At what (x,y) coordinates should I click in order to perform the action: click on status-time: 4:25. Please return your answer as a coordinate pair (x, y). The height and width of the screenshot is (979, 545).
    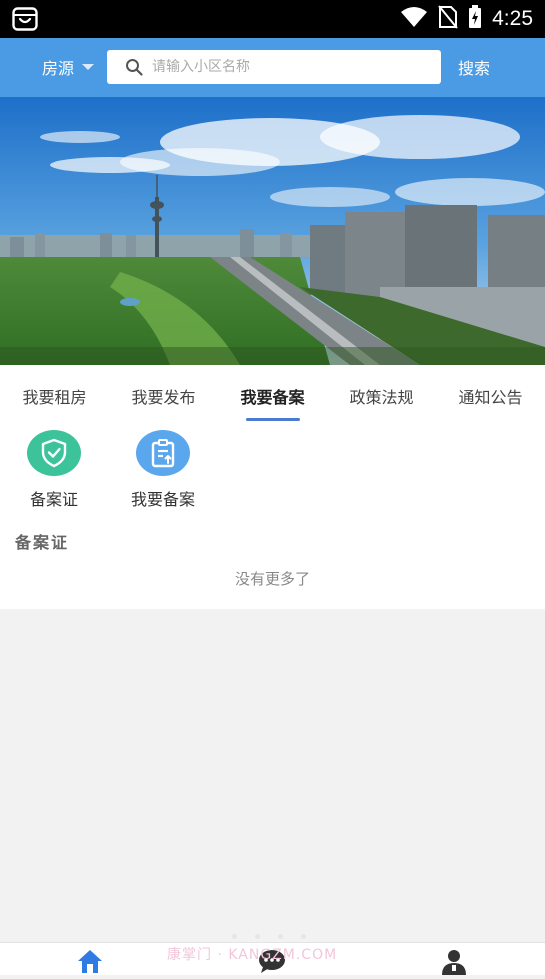
    Looking at the image, I should click on (512, 18).